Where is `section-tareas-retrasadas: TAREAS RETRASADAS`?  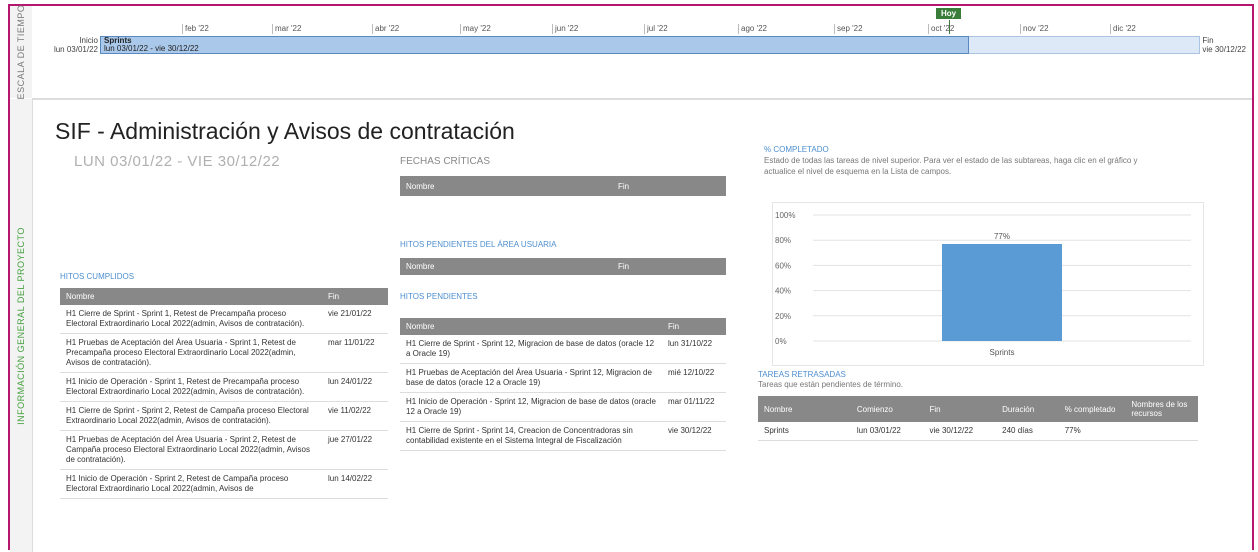
section-tareas-retrasadas: TAREAS RETRASADAS is located at coordinates (802, 374).